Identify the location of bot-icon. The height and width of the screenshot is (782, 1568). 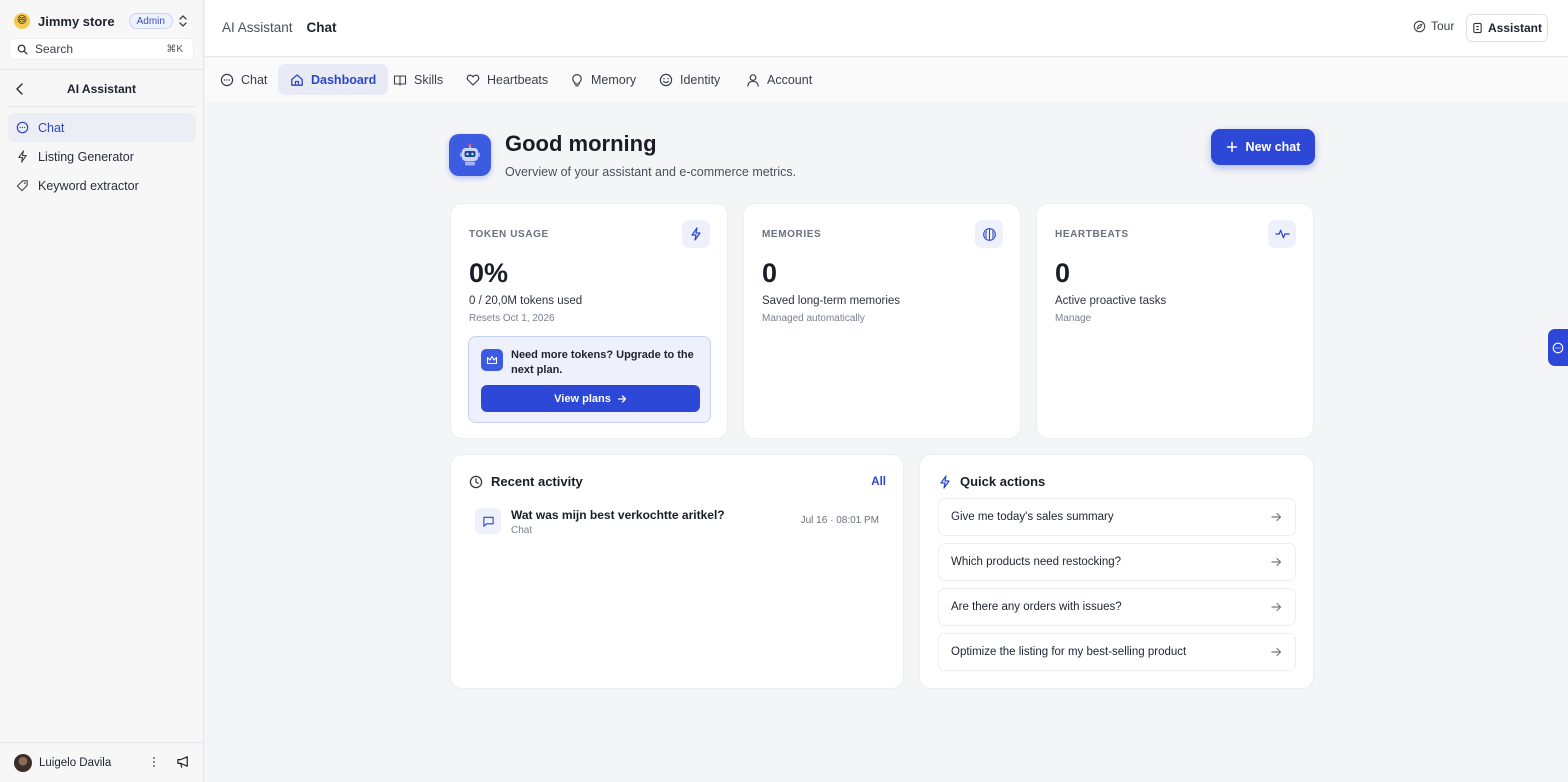
(1477, 28).